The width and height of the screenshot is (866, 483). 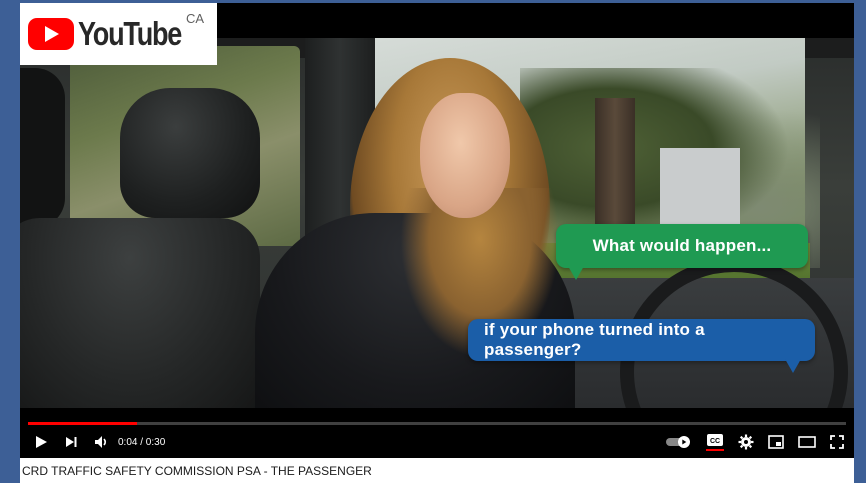 I want to click on fullscreen-icon, so click(x=837, y=442).